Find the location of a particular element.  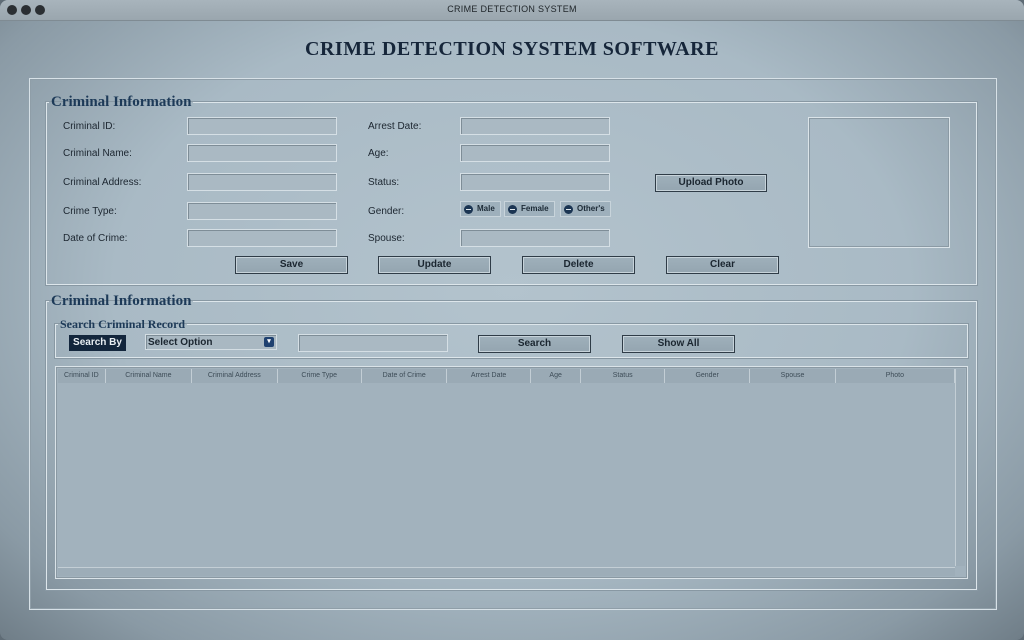

gender-other-radio: Other's is located at coordinates (585, 209).